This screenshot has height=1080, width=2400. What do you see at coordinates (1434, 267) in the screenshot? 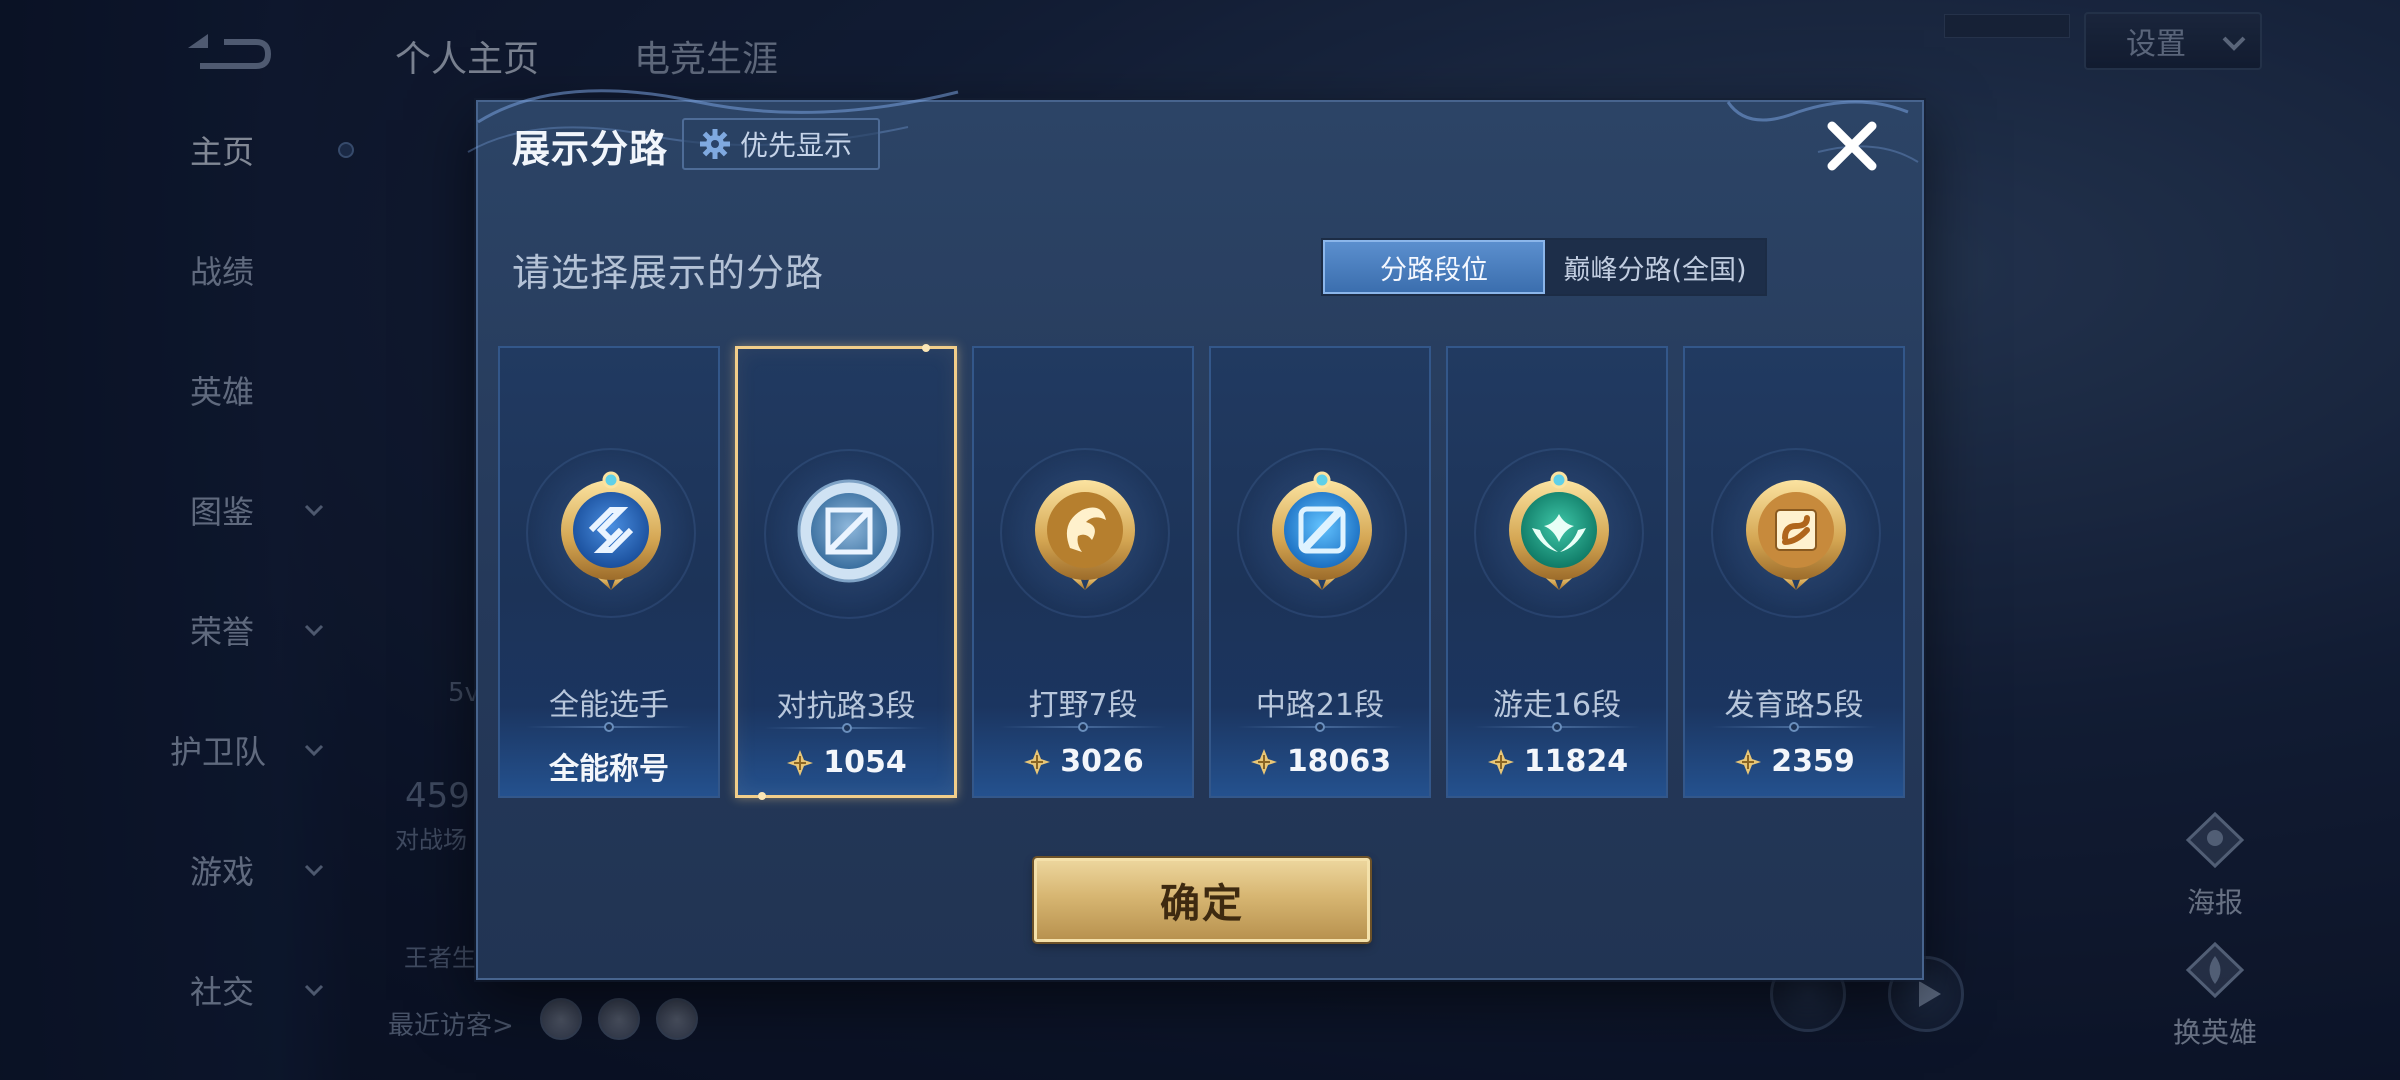
I see `tab-lane-rank: 分路段位` at bounding box center [1434, 267].